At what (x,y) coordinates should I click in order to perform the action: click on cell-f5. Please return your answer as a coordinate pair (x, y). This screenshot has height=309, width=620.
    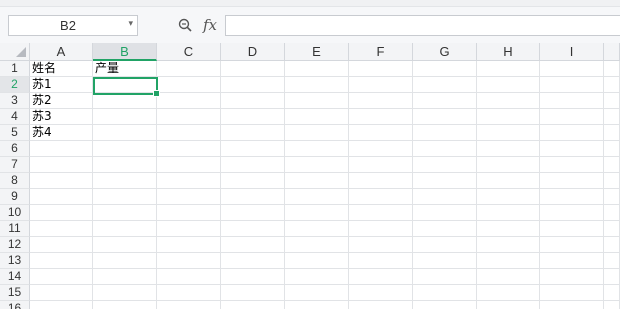
    Looking at the image, I should click on (381, 133).